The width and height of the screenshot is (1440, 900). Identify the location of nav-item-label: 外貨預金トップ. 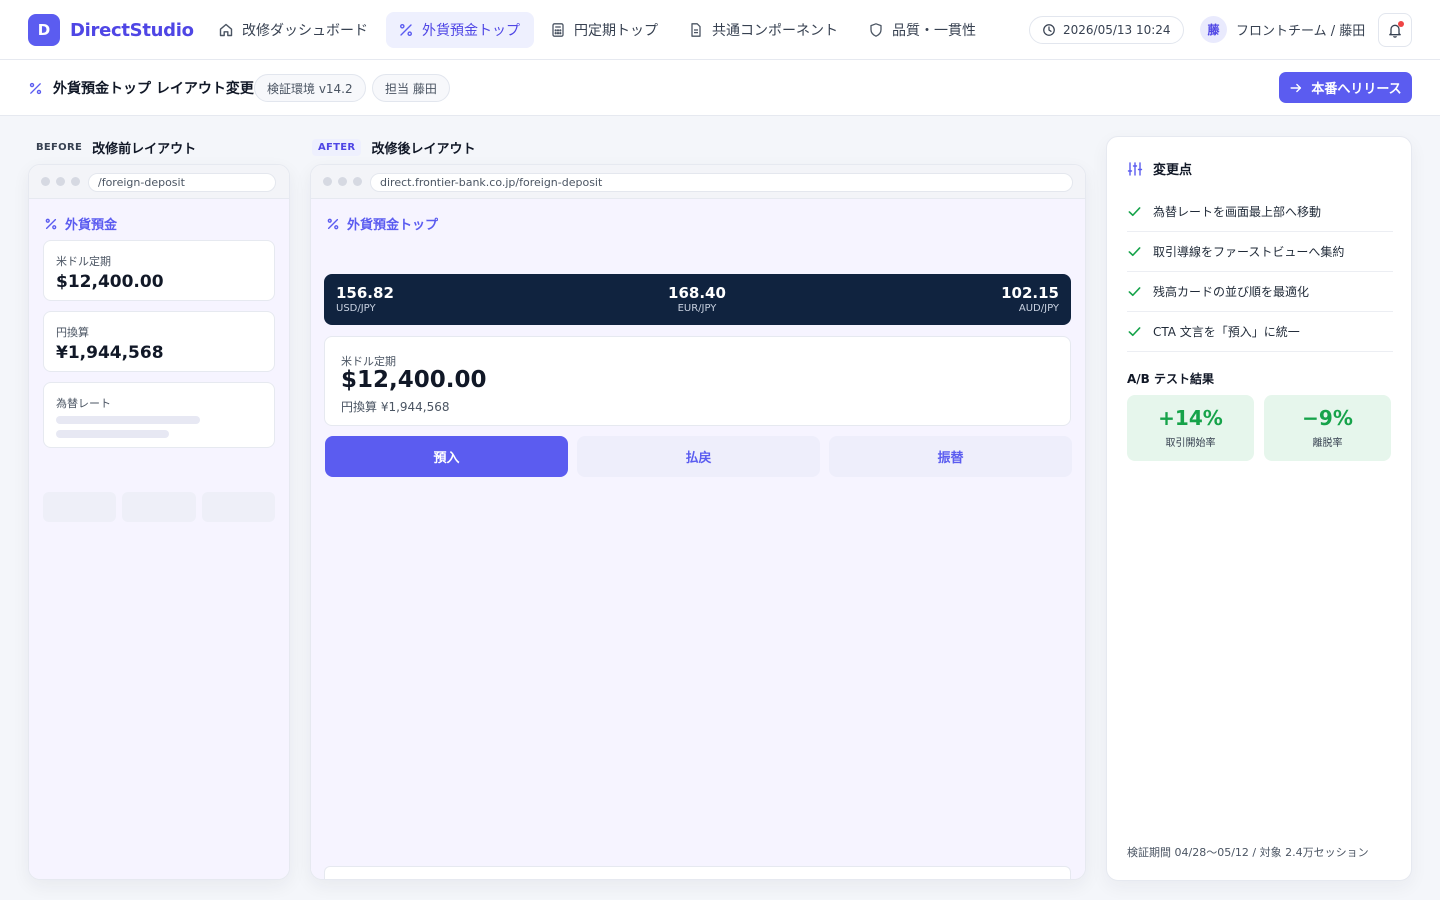
(471, 31).